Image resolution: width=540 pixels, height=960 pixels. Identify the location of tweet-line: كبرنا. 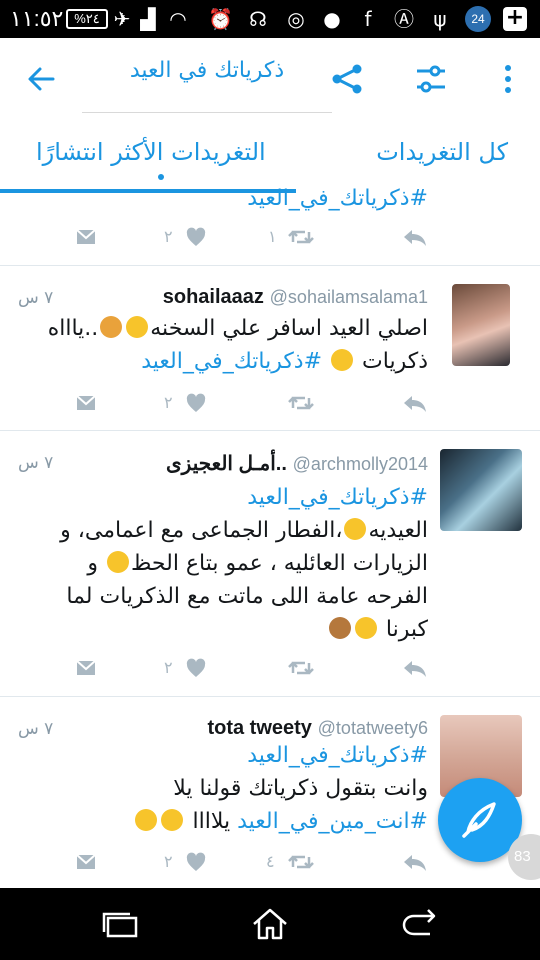
(406, 629).